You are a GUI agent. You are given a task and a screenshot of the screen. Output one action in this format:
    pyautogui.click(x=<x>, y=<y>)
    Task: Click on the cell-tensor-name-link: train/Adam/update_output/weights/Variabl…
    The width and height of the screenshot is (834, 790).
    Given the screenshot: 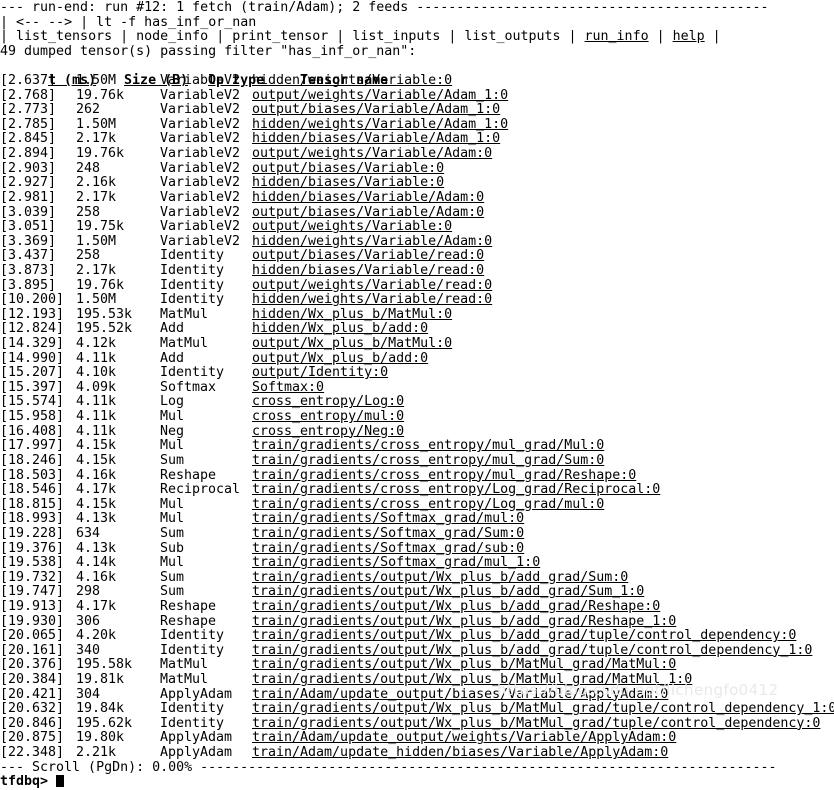 What is the action you would take?
    pyautogui.click(x=464, y=738)
    